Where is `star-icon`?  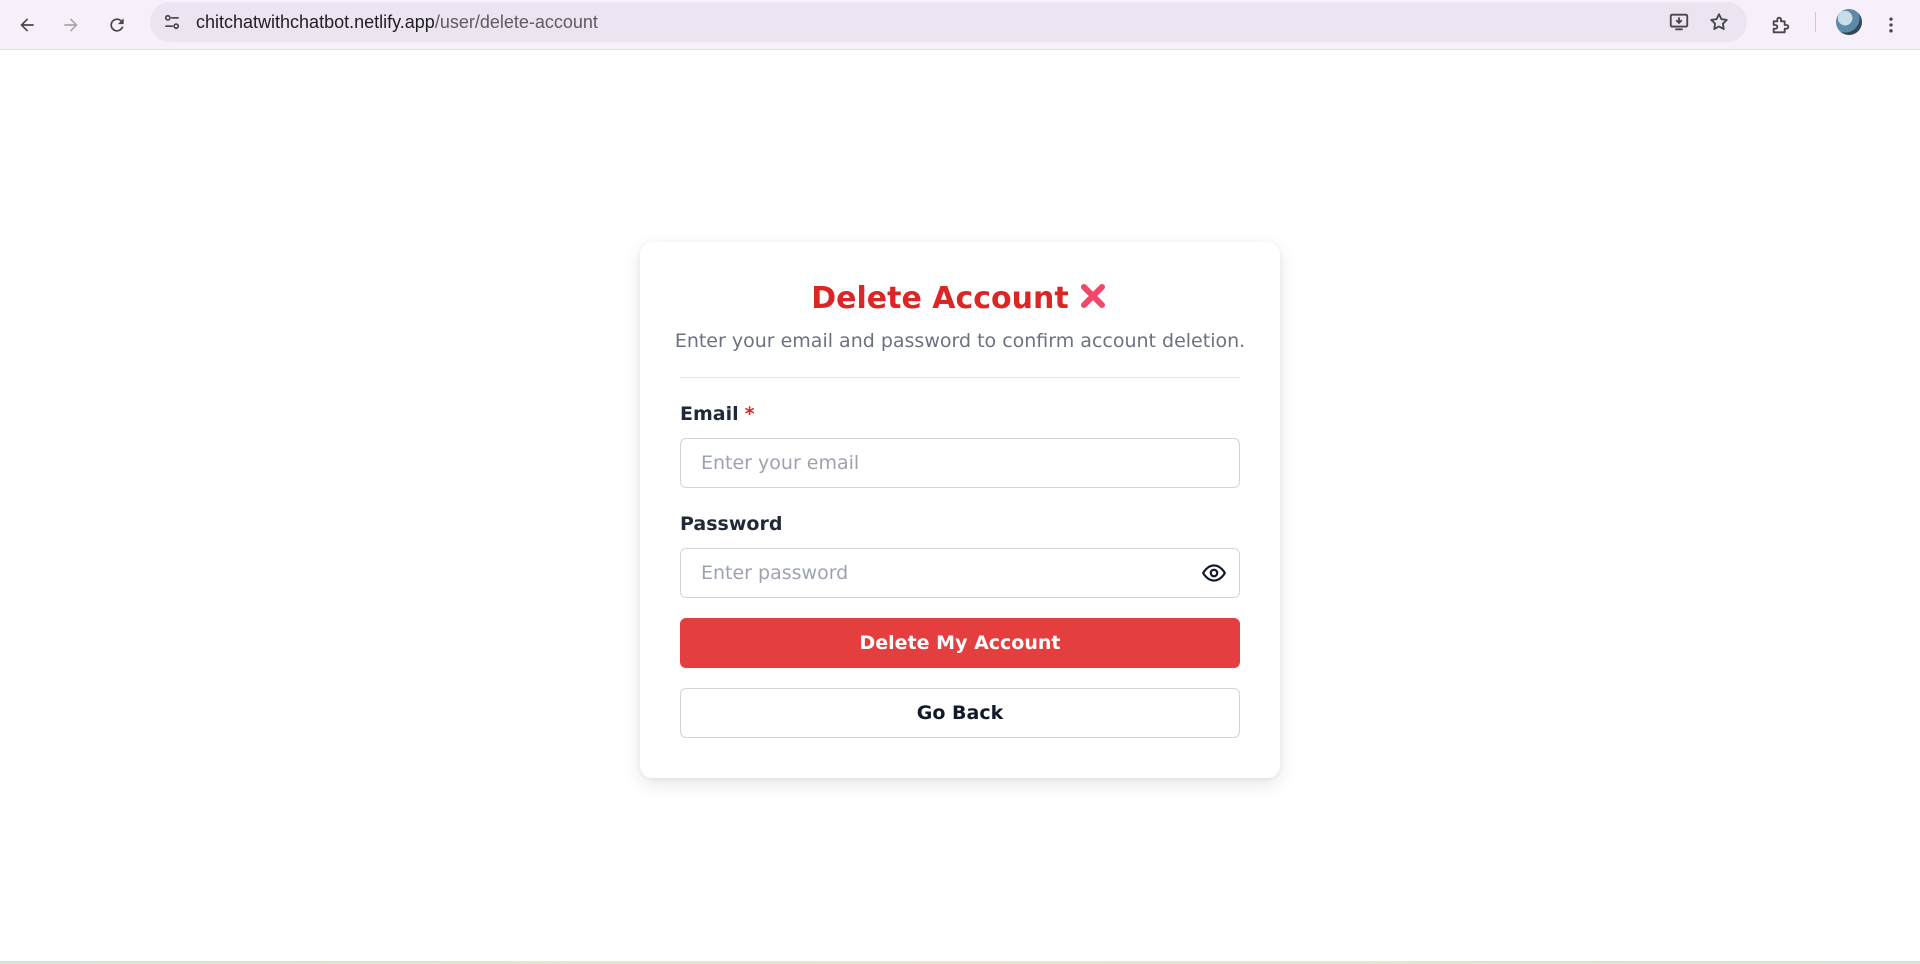
star-icon is located at coordinates (1719, 21).